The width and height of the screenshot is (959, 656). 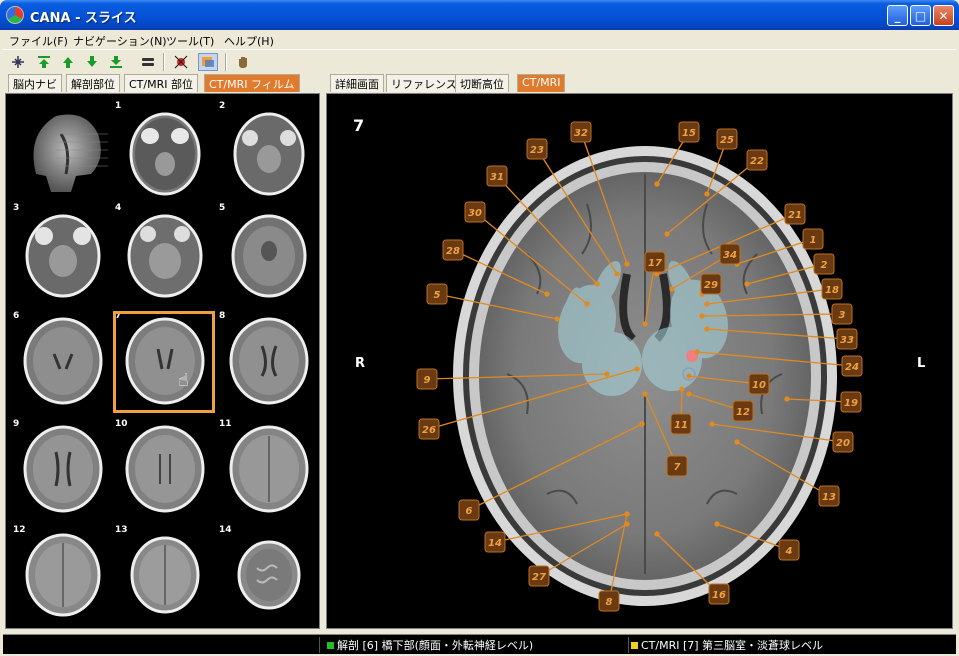 What do you see at coordinates (249, 41) in the screenshot?
I see `menu-help: ヘルプ(H)` at bounding box center [249, 41].